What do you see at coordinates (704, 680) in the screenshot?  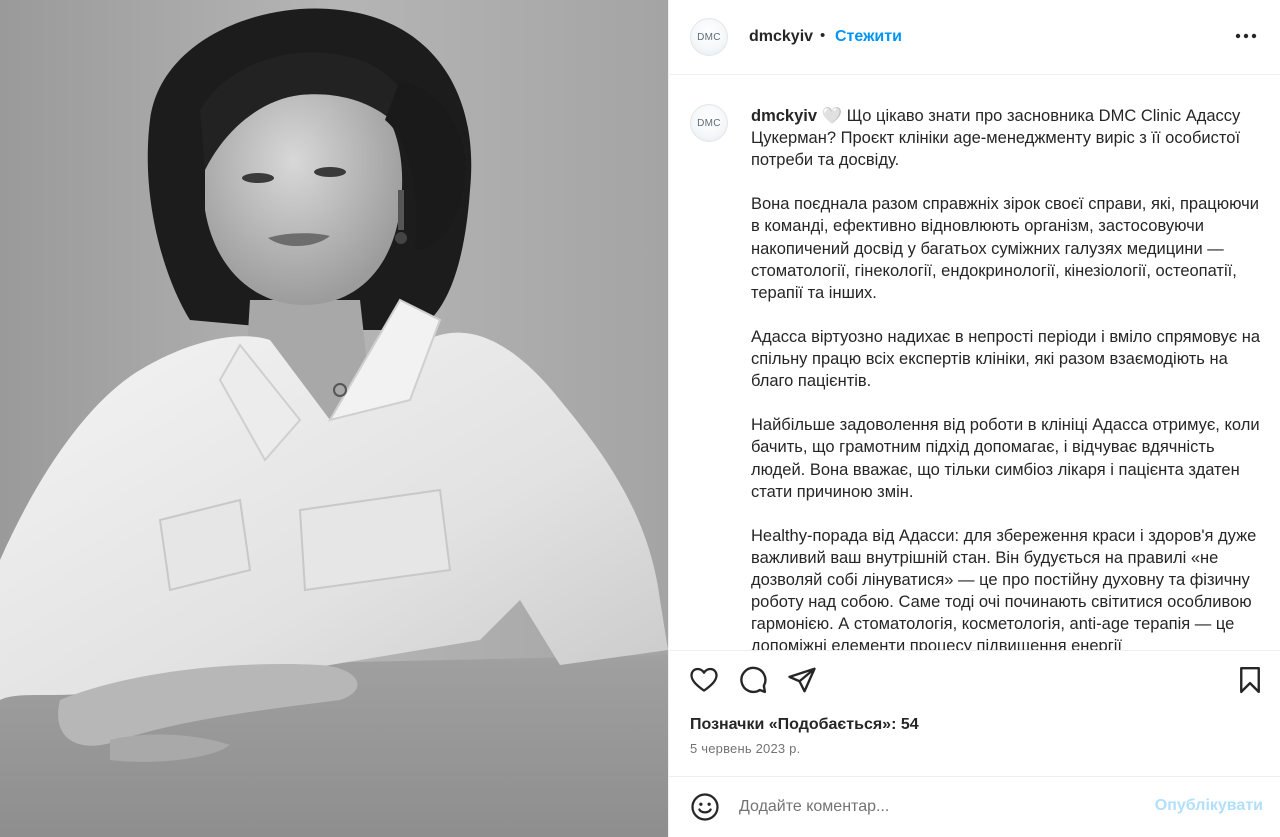 I see `heart-icon` at bounding box center [704, 680].